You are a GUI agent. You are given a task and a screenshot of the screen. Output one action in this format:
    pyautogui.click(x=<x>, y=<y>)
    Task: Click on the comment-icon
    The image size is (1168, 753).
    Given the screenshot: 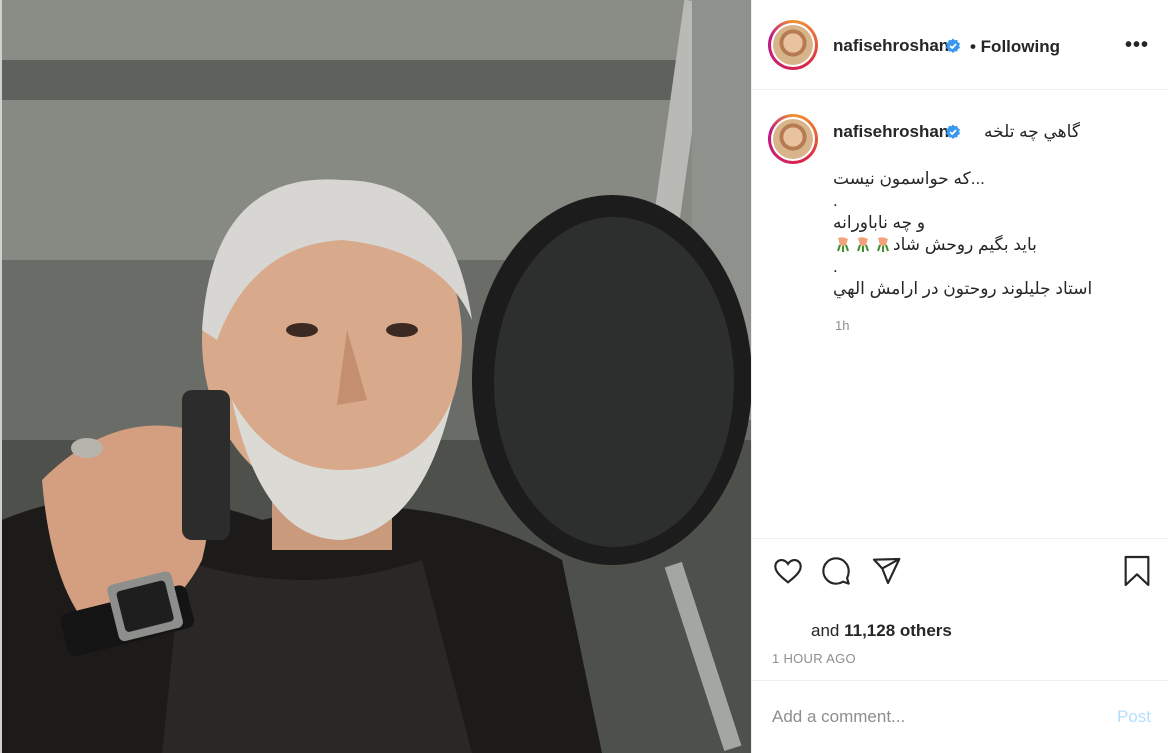 What is the action you would take?
    pyautogui.click(x=836, y=571)
    